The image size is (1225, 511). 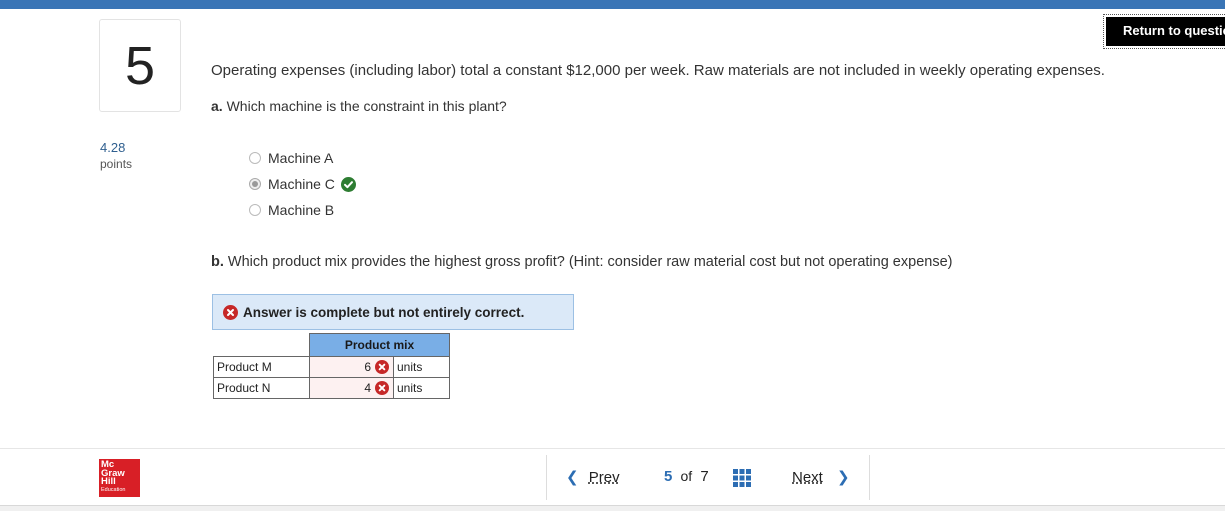 I want to click on option-machine-b: Machine B, so click(x=291, y=210).